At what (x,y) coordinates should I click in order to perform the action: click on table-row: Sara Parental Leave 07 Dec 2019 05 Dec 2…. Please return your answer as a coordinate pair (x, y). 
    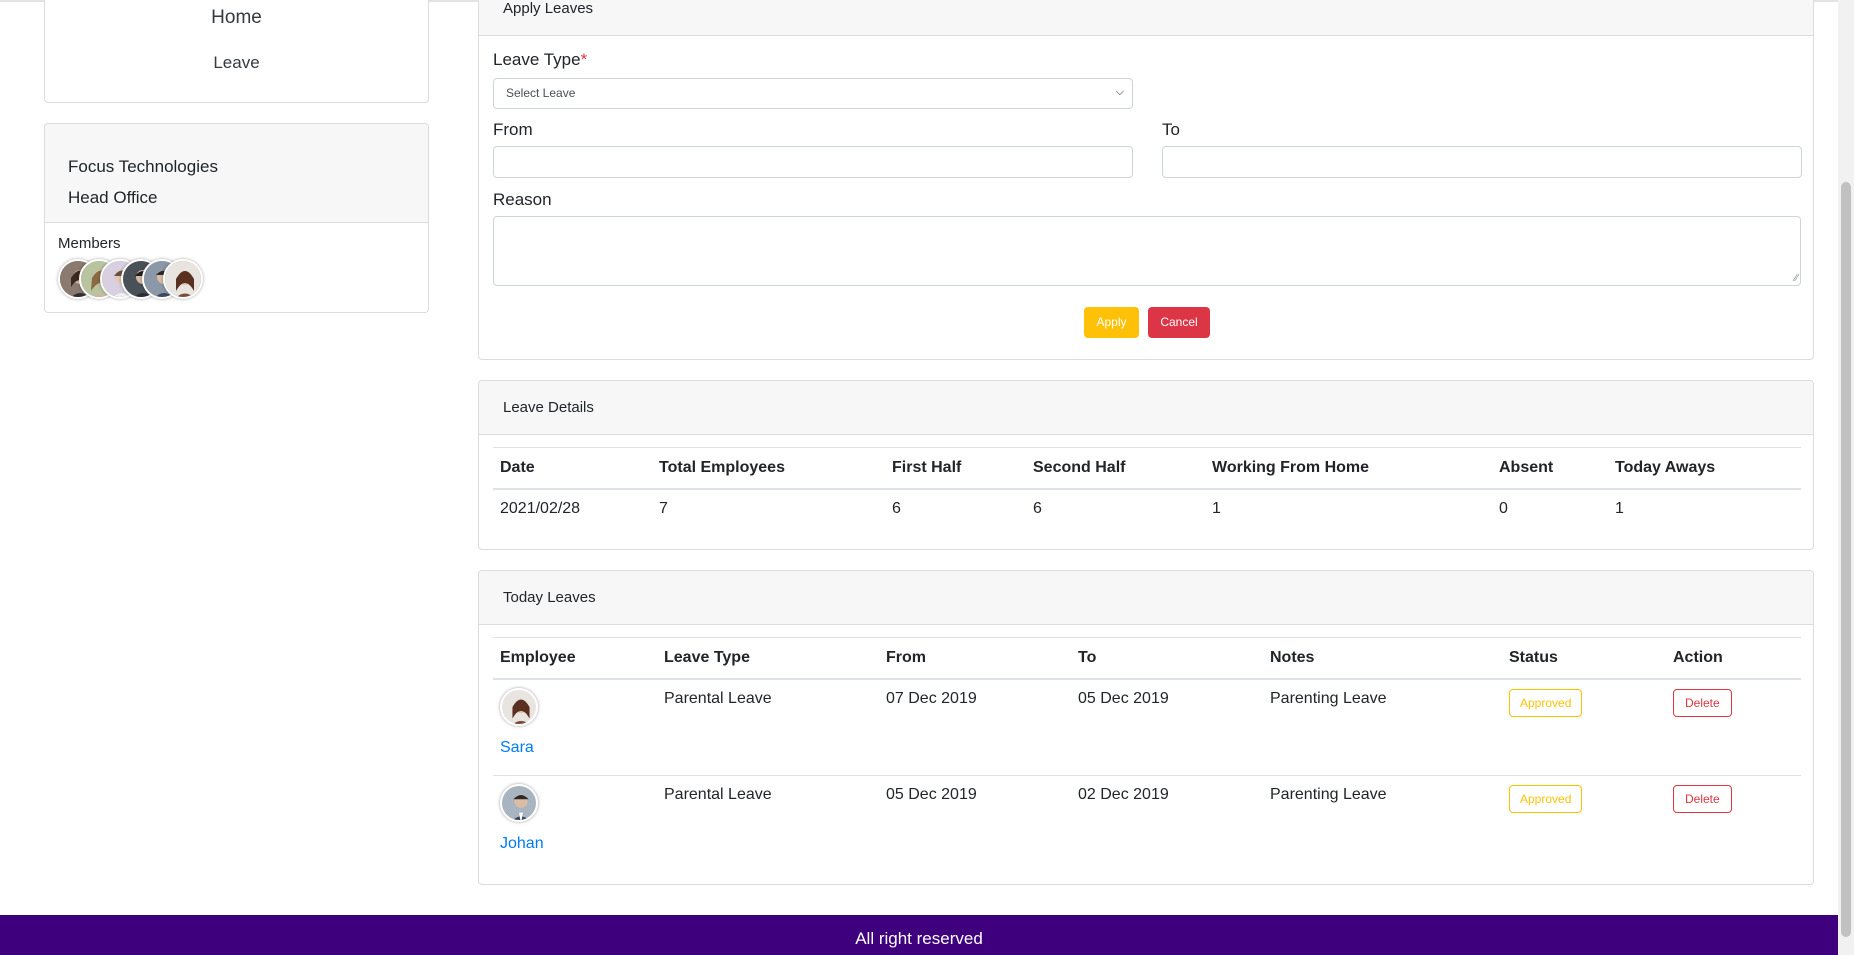
    Looking at the image, I should click on (1147, 727).